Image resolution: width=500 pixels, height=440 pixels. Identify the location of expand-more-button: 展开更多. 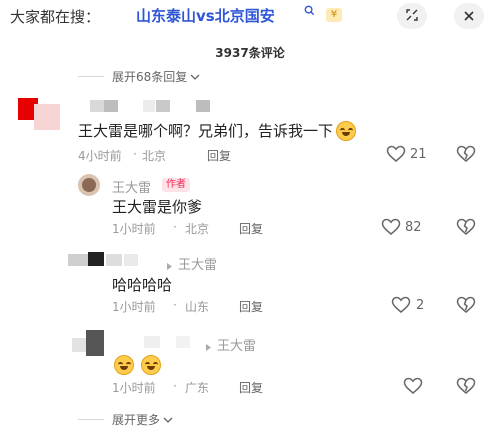
(125, 419).